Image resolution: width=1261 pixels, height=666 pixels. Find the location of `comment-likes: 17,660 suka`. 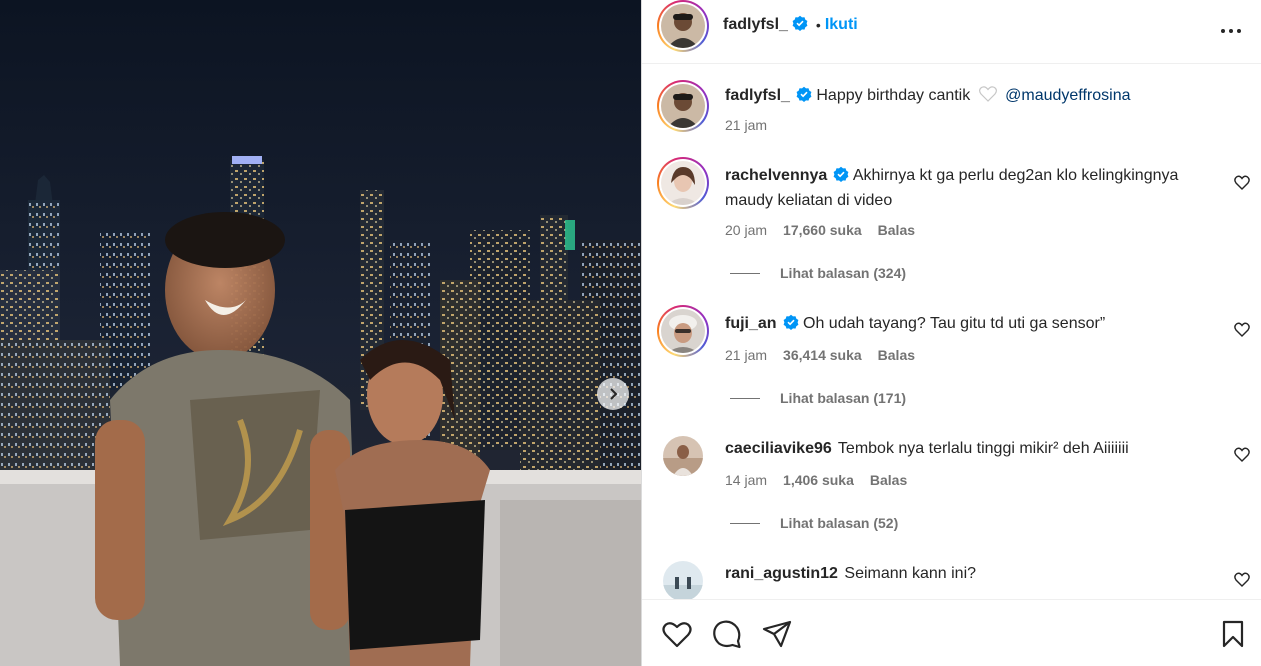

comment-likes: 17,660 suka is located at coordinates (822, 230).